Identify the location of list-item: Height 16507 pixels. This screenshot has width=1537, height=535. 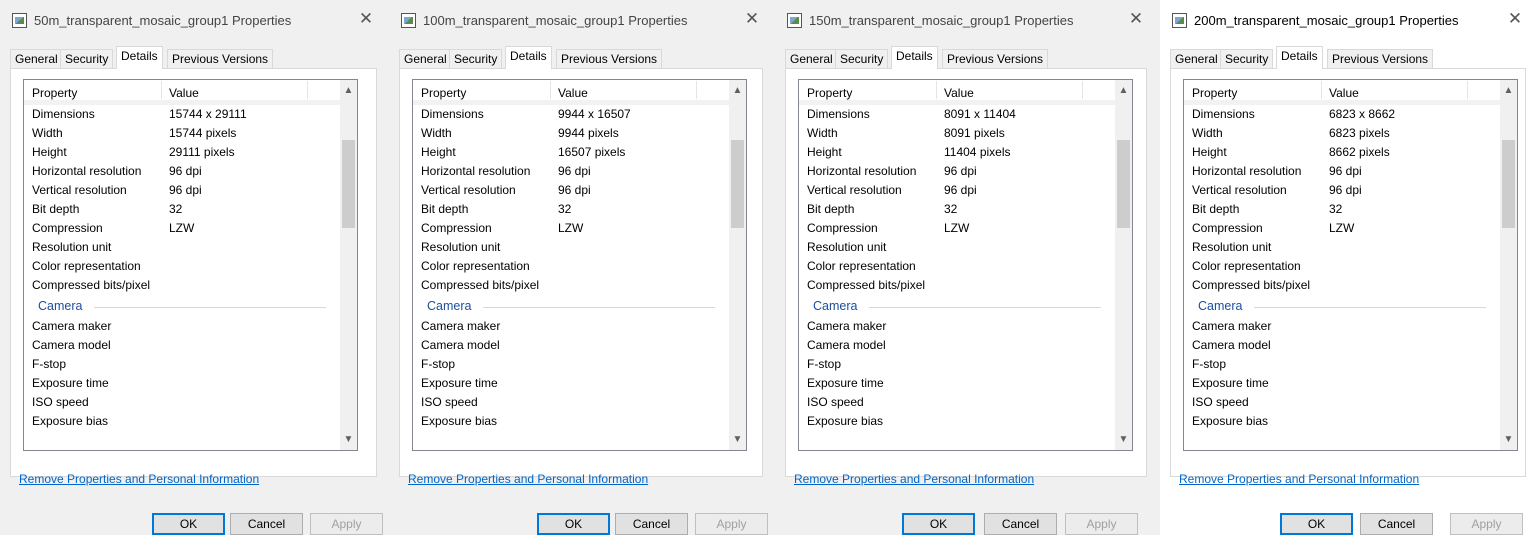
(571, 152).